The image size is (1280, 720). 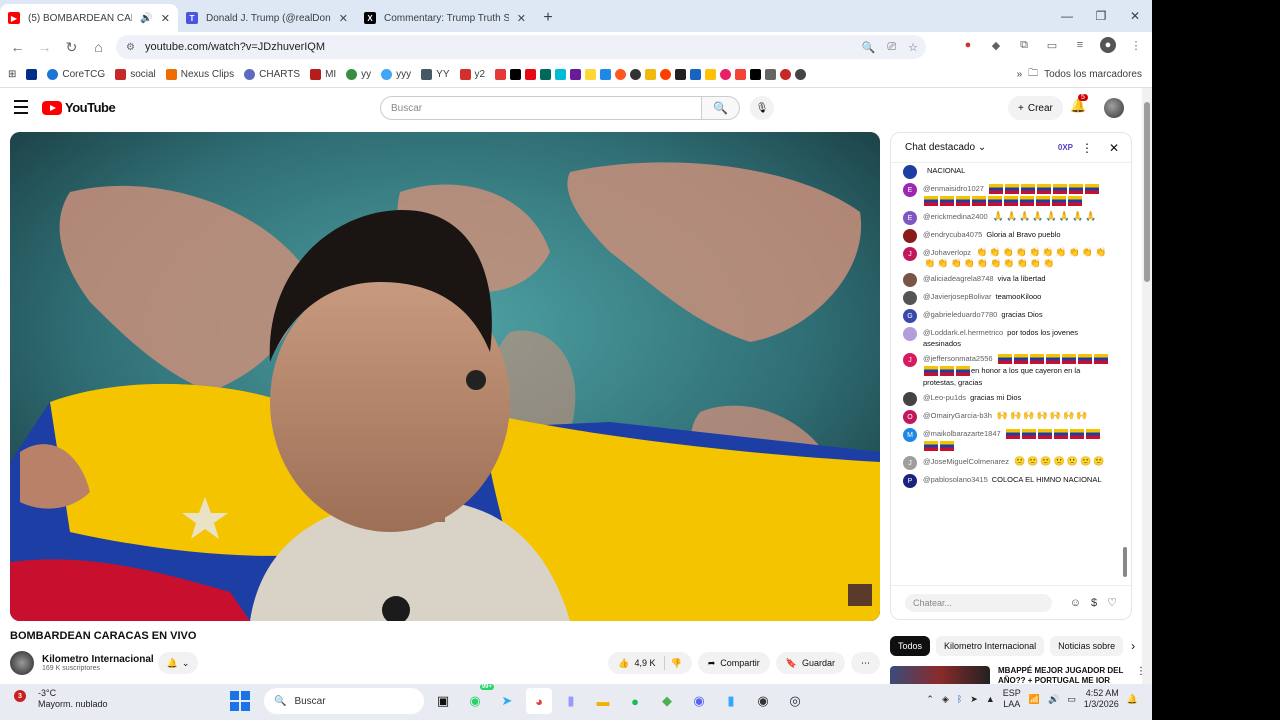 I want to click on chat-user-avatar: M, so click(x=910, y=435).